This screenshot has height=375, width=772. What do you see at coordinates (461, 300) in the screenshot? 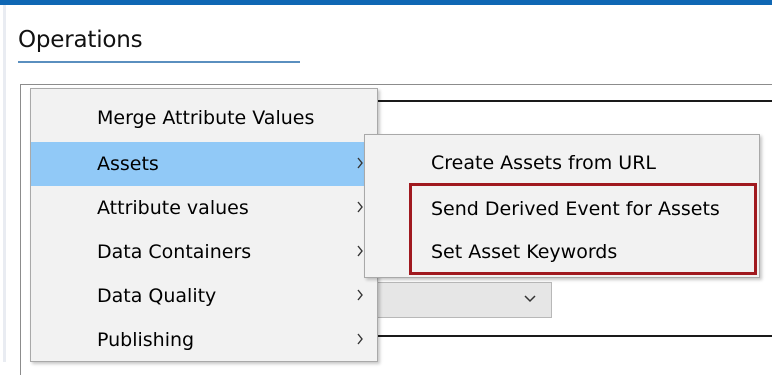
I see `operation-dropdown` at bounding box center [461, 300].